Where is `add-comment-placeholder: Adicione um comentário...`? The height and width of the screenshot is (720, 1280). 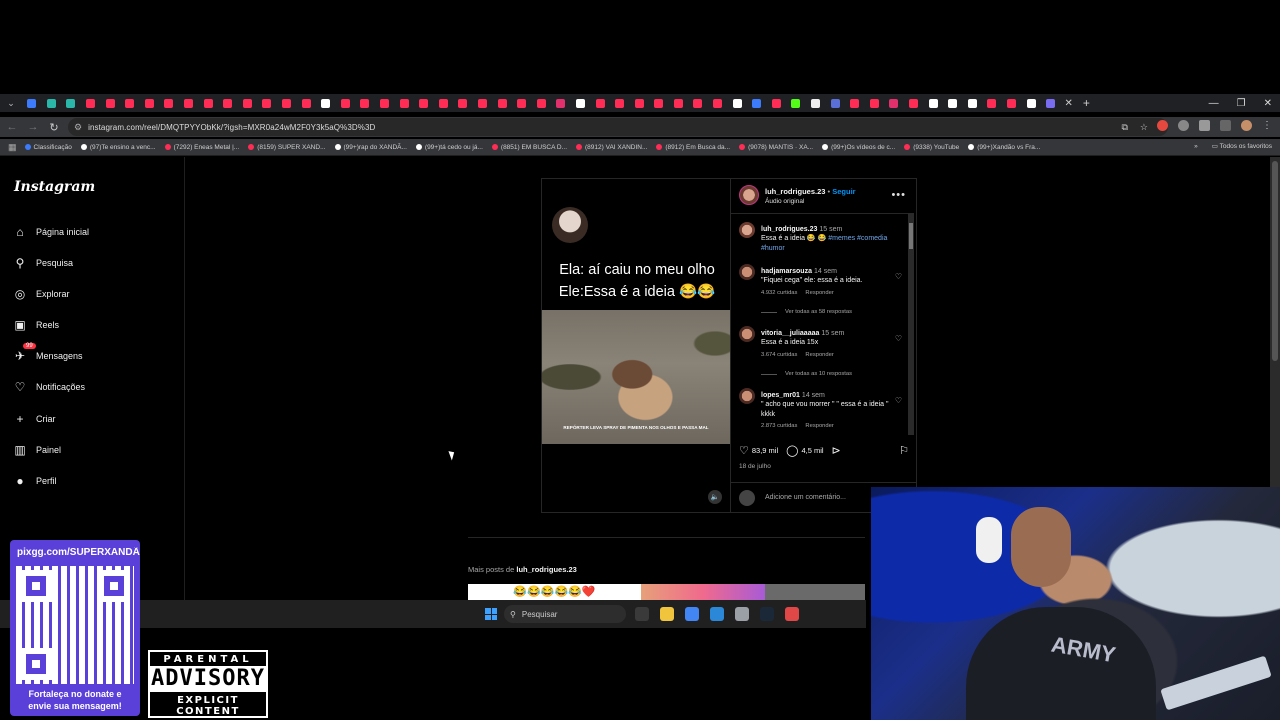
add-comment-placeholder: Adicione um comentário... is located at coordinates (805, 497).